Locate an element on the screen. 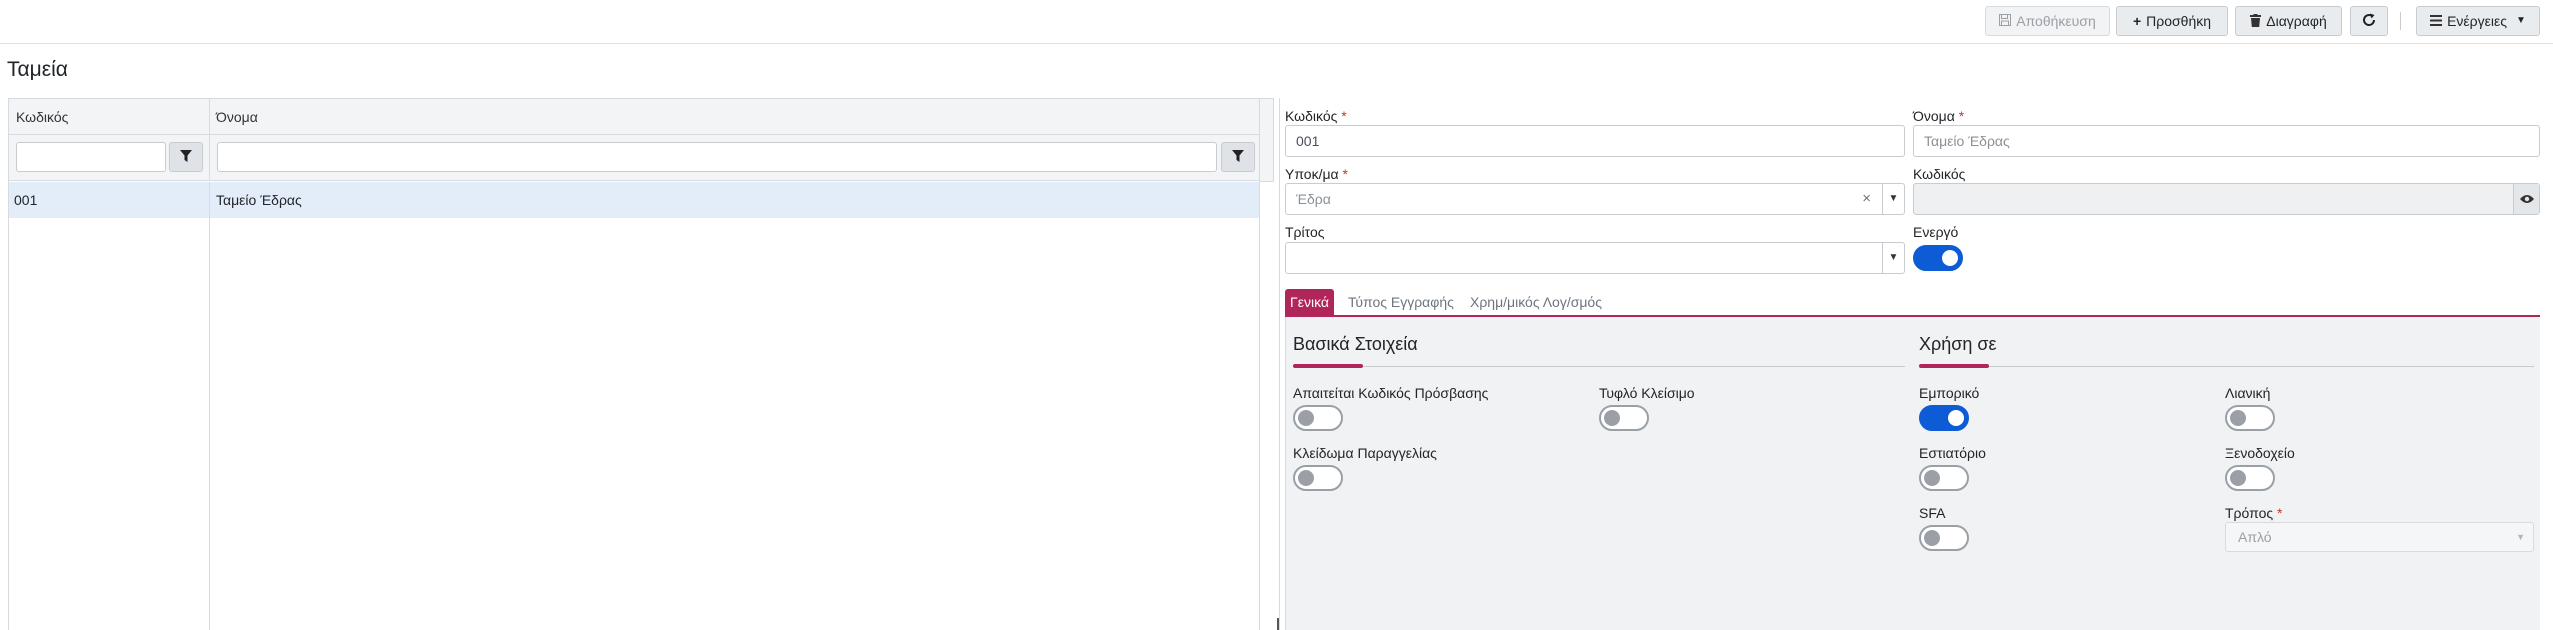  eye-icon is located at coordinates (2526, 199).